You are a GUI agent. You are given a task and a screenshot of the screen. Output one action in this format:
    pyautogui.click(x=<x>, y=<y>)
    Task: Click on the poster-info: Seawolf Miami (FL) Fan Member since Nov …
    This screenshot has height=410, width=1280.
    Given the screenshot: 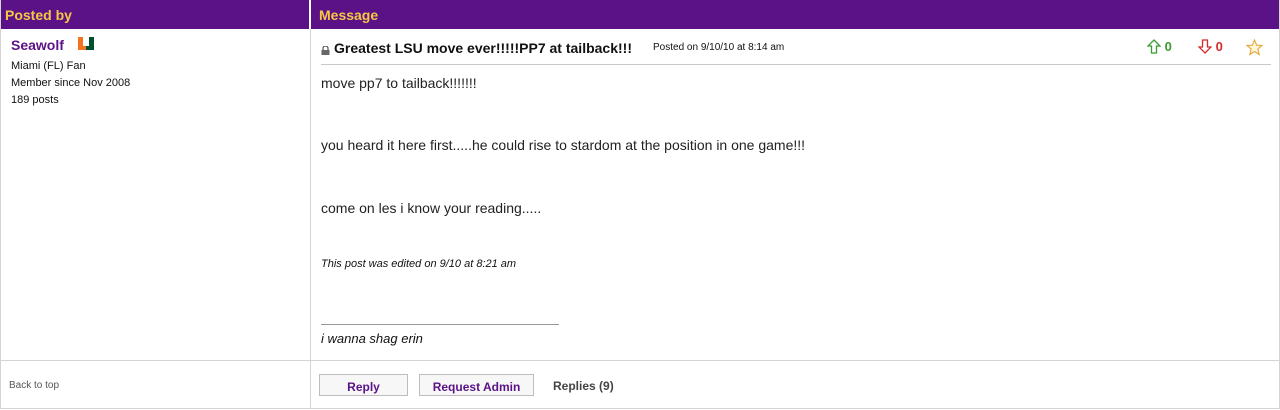 What is the action you would take?
    pyautogui.click(x=70, y=72)
    